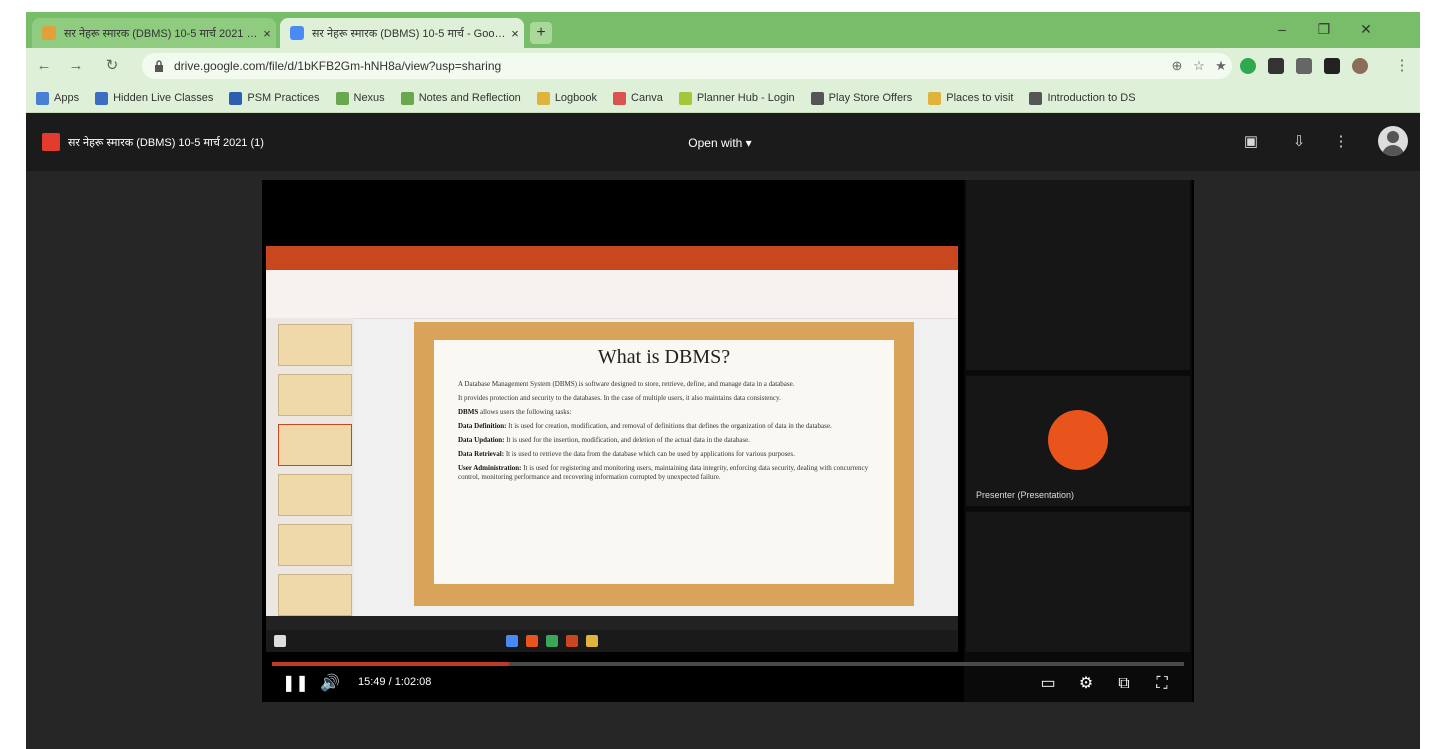 The width and height of the screenshot is (1433, 749). Describe the element at coordinates (1086, 684) in the screenshot. I see `settings-button: ⚙` at that location.